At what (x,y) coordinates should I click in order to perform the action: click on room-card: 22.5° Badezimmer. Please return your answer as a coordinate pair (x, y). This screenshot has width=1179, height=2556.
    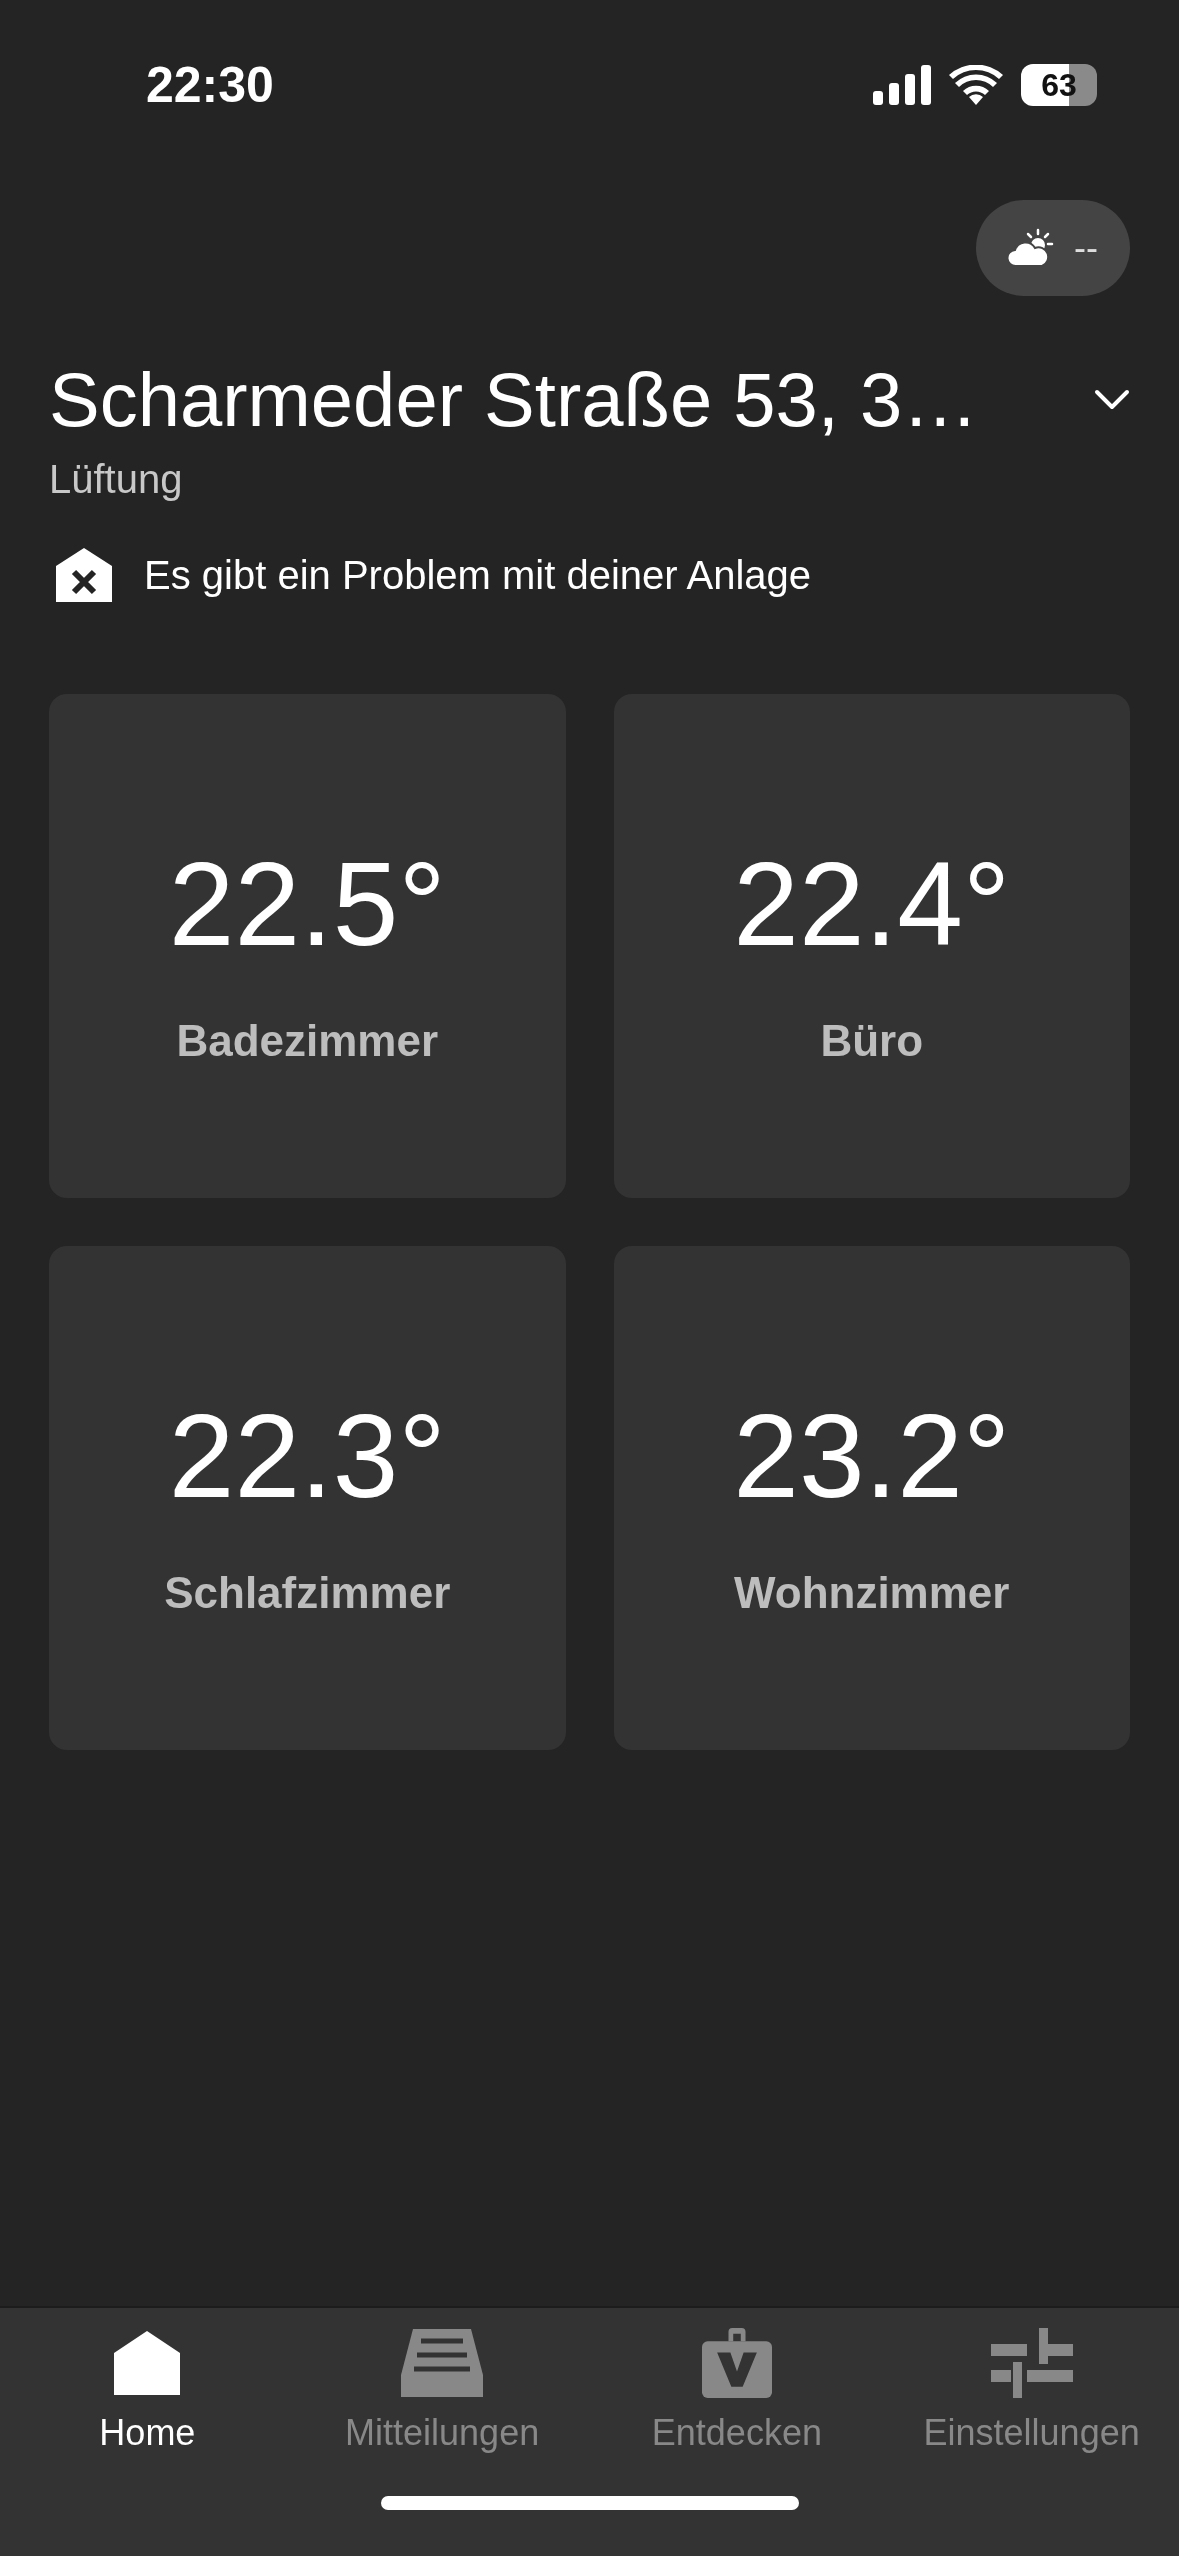
    Looking at the image, I should click on (307, 946).